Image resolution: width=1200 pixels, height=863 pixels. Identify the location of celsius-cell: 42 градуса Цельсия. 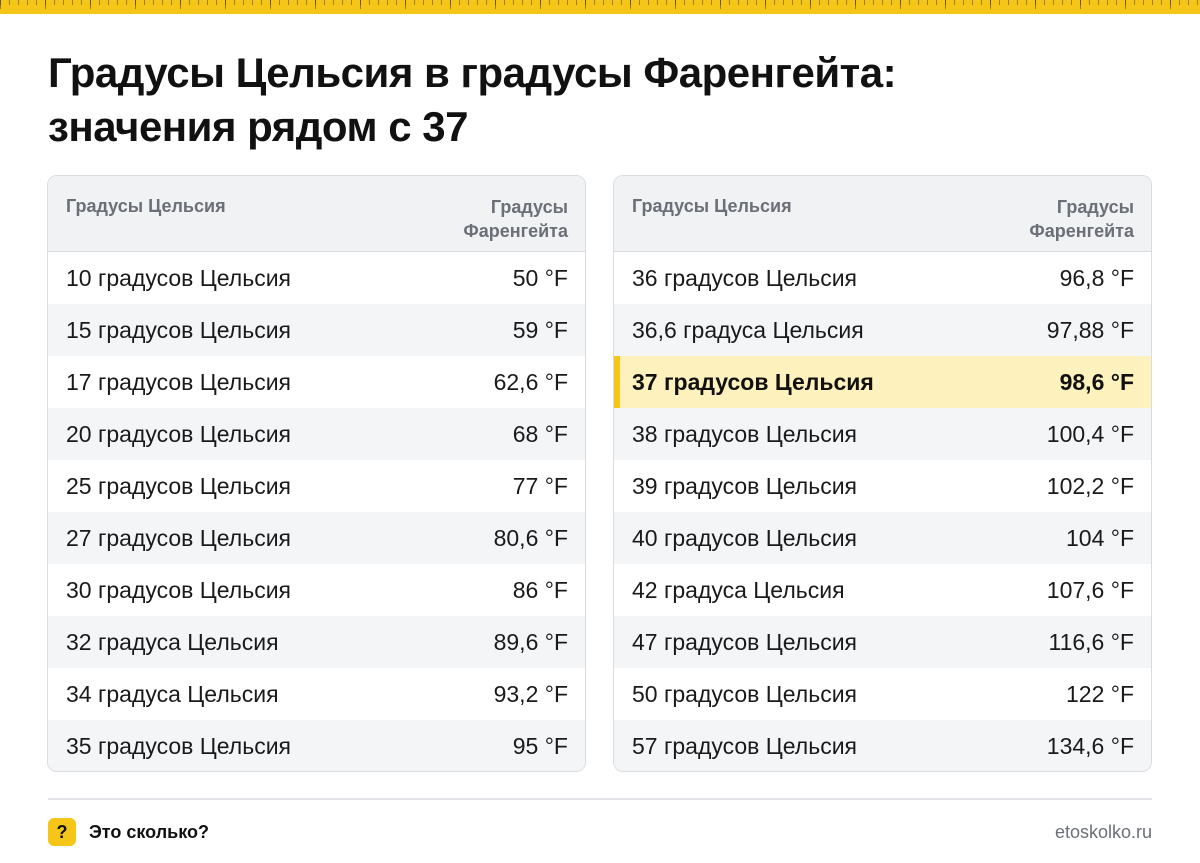
(738, 589).